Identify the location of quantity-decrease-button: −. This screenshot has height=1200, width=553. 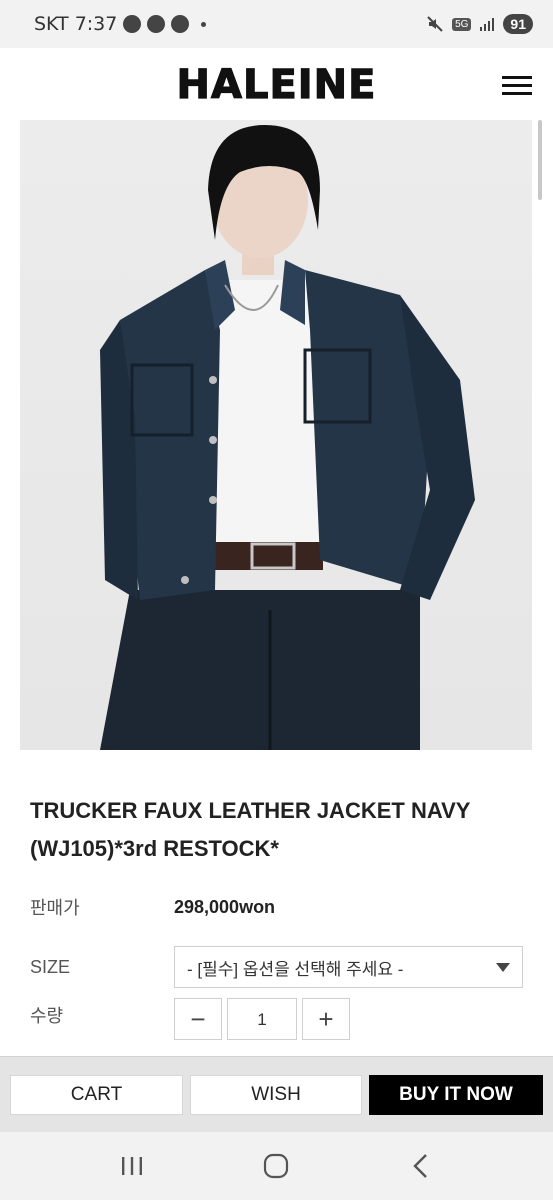
(198, 1019).